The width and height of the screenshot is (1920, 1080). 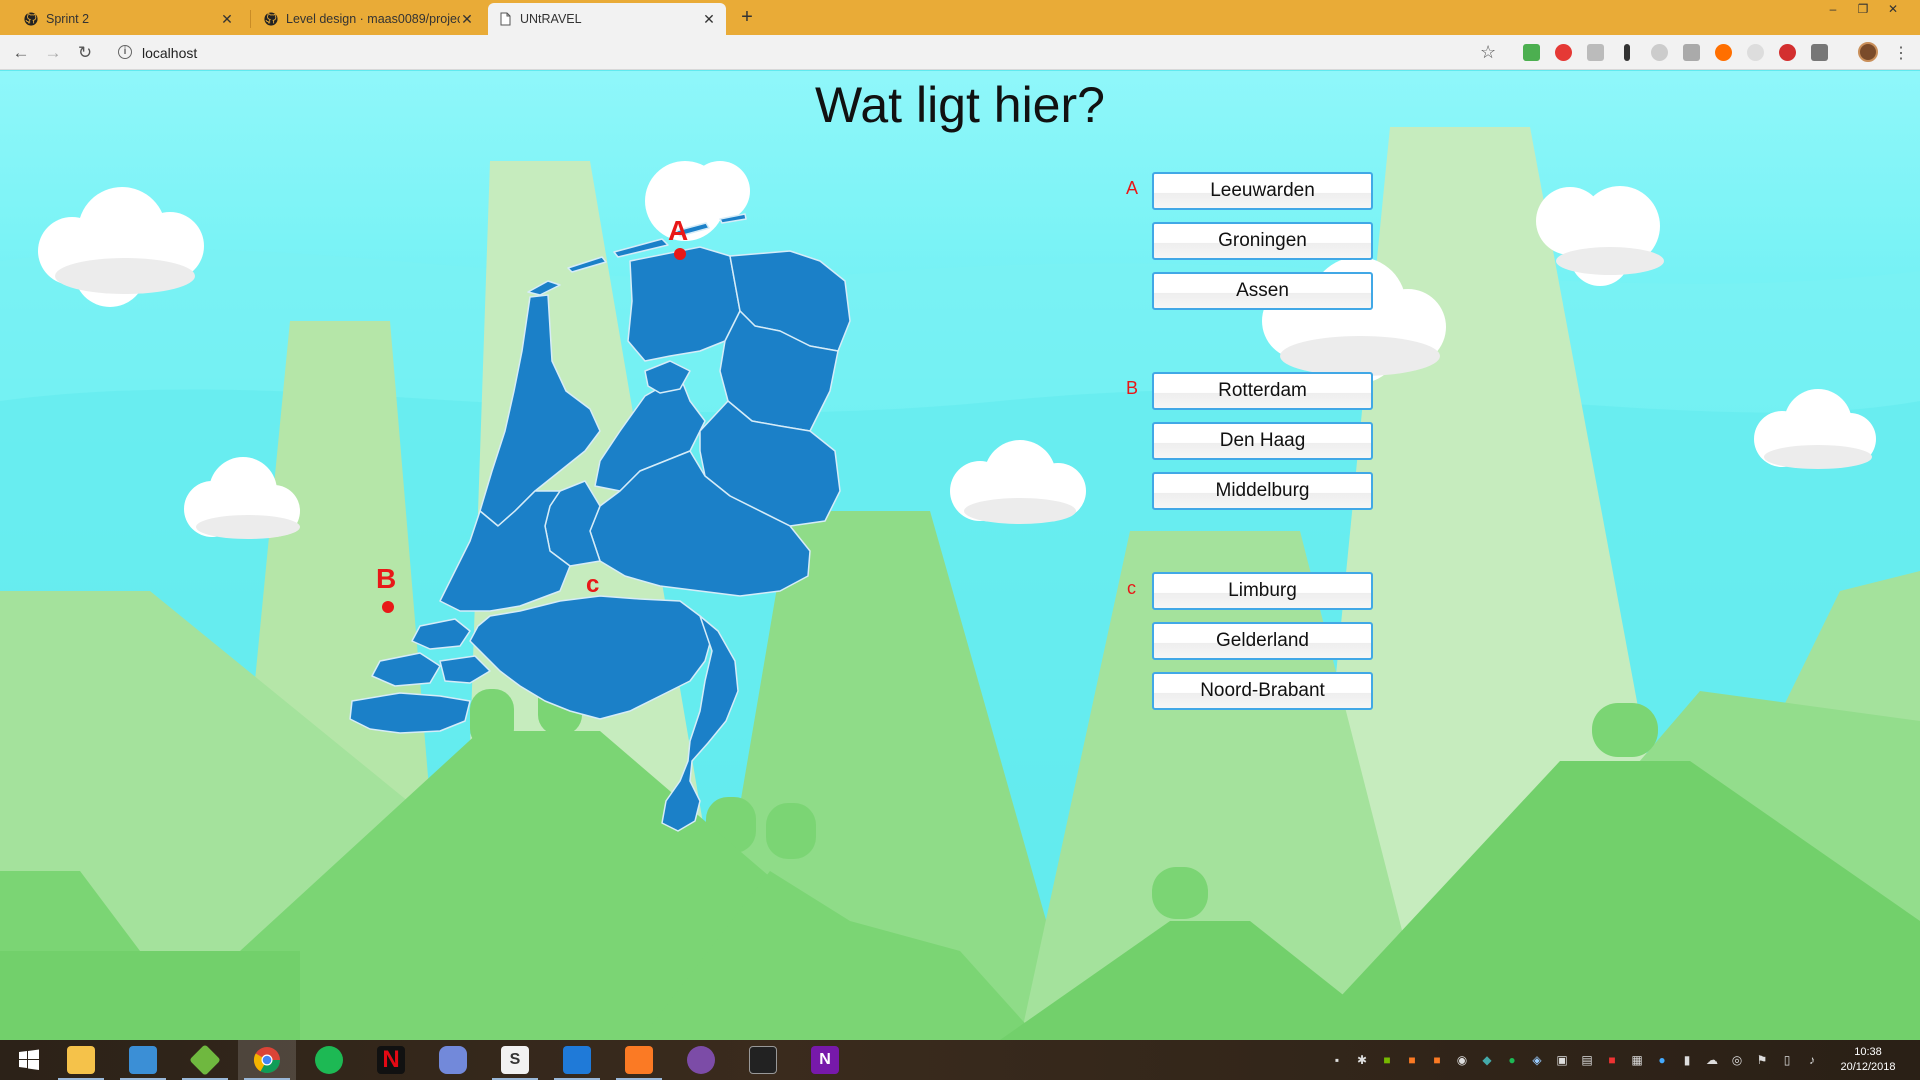 What do you see at coordinates (1262, 691) in the screenshot?
I see `answer-button: Noord-Brabant` at bounding box center [1262, 691].